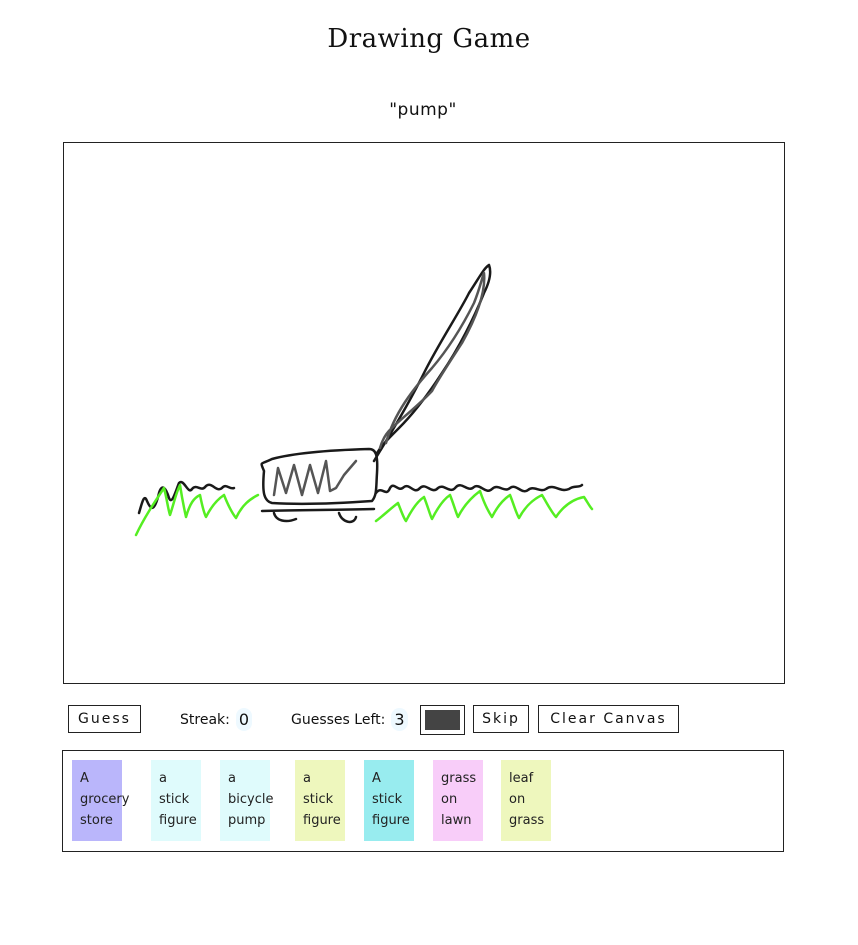  Describe the element at coordinates (399, 719) in the screenshot. I see `guesses-left-value: 3` at that location.